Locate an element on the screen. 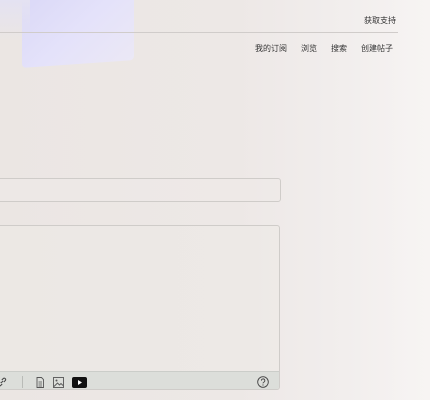  link-icon is located at coordinates (4, 382).